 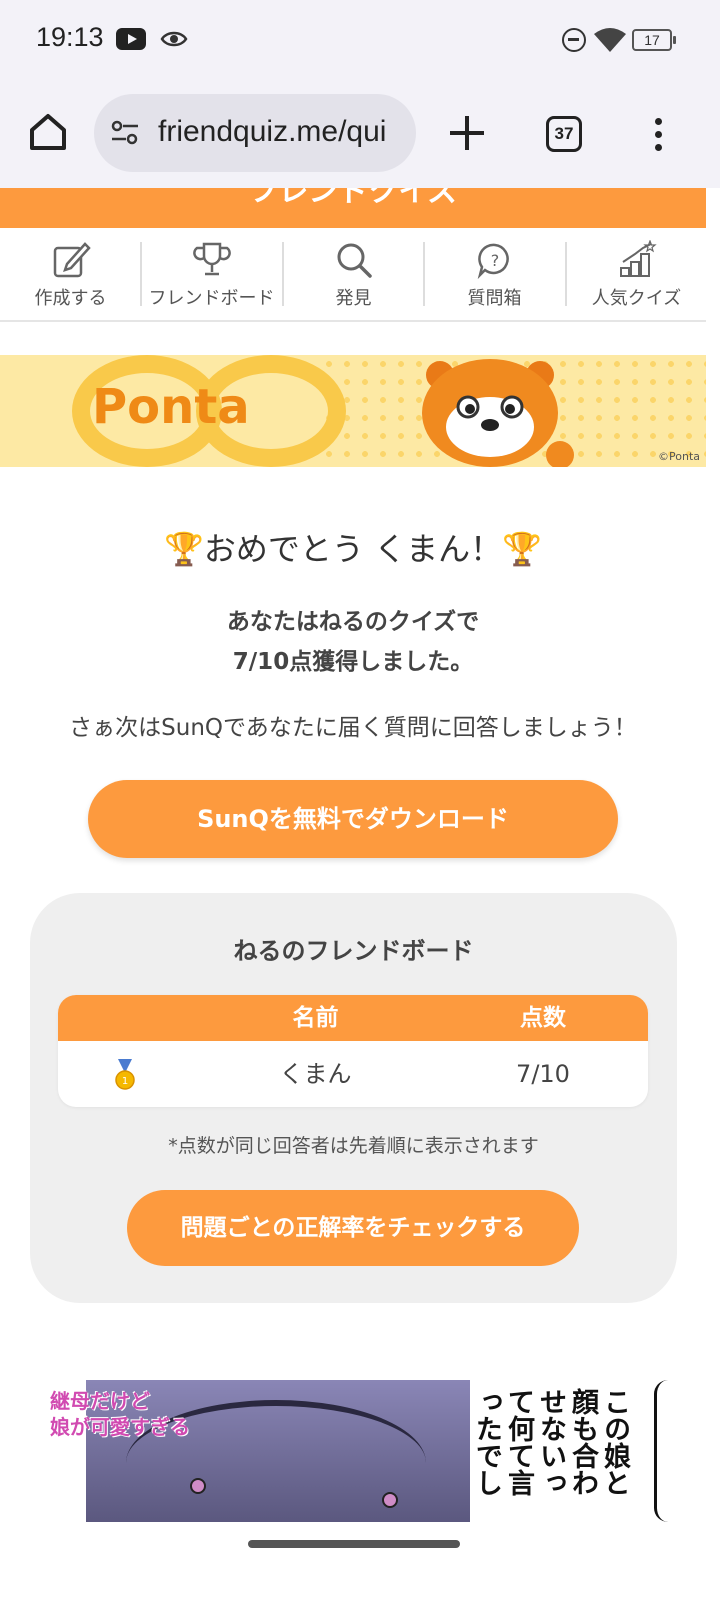 What do you see at coordinates (120, 1414) in the screenshot?
I see `manga-title: 継母だけど 娘が可愛すぎる` at bounding box center [120, 1414].